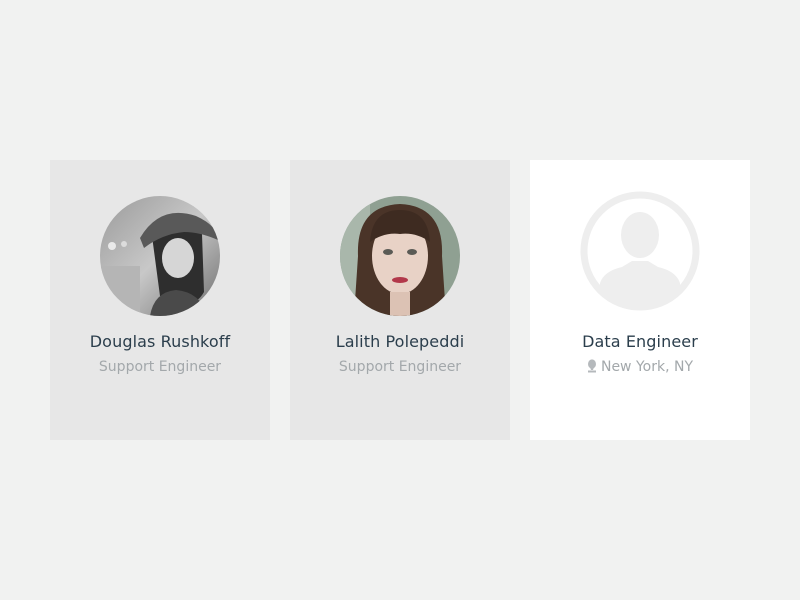 This screenshot has height=600, width=800. Describe the element at coordinates (400, 341) in the screenshot. I see `member-name: Lalith Polepeddi` at that location.